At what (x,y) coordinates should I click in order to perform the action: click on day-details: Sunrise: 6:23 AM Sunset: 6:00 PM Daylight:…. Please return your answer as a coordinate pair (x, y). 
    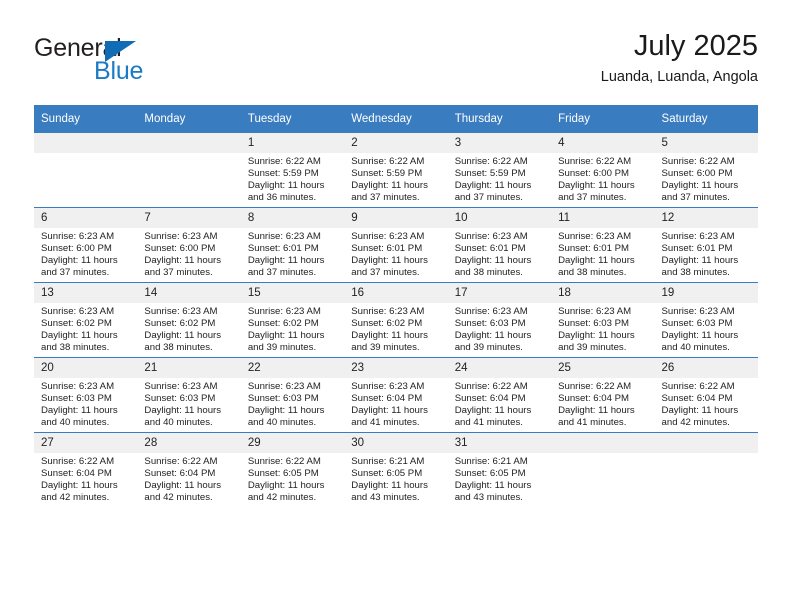
    Looking at the image, I should click on (85, 253).